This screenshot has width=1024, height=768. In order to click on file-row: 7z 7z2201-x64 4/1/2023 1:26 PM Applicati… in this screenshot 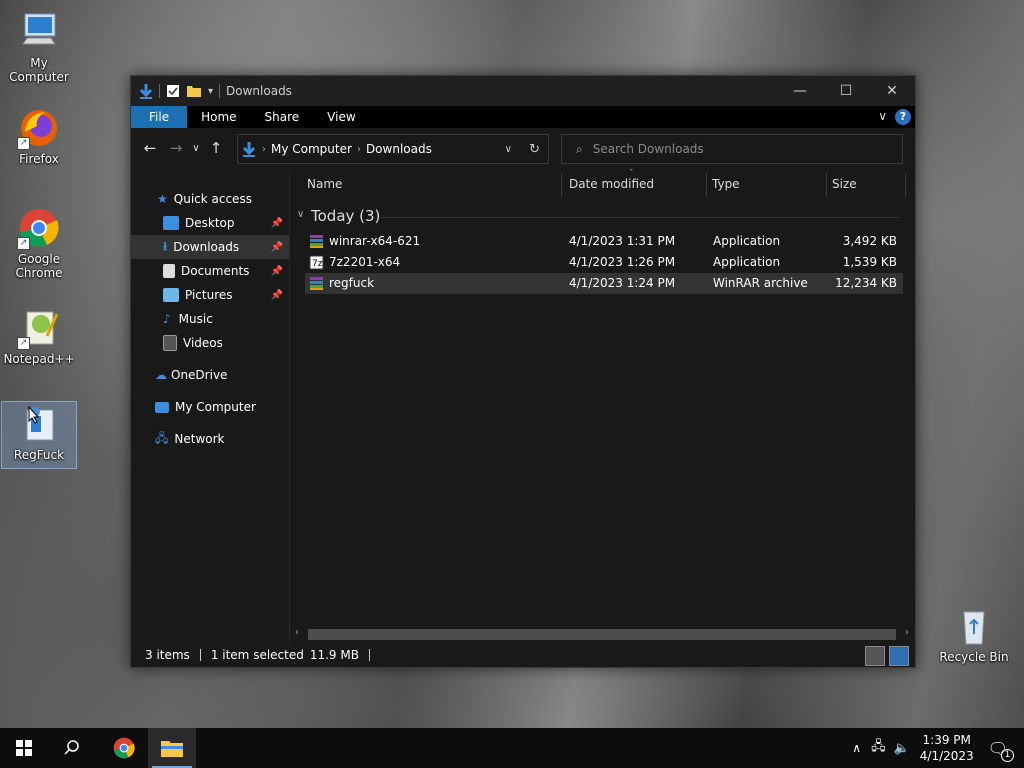, I will do `click(604, 262)`.